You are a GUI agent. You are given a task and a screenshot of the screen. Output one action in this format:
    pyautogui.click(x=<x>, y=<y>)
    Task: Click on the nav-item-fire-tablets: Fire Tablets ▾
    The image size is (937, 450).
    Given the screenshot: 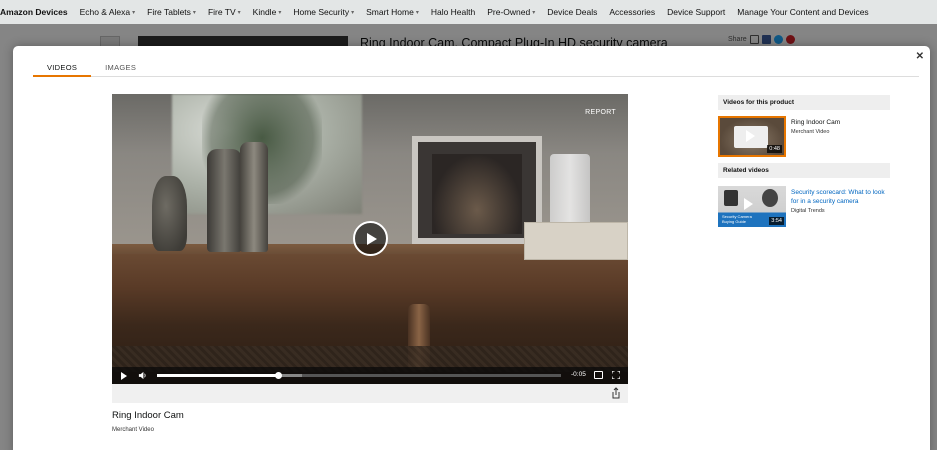 What is the action you would take?
    pyautogui.click(x=171, y=12)
    